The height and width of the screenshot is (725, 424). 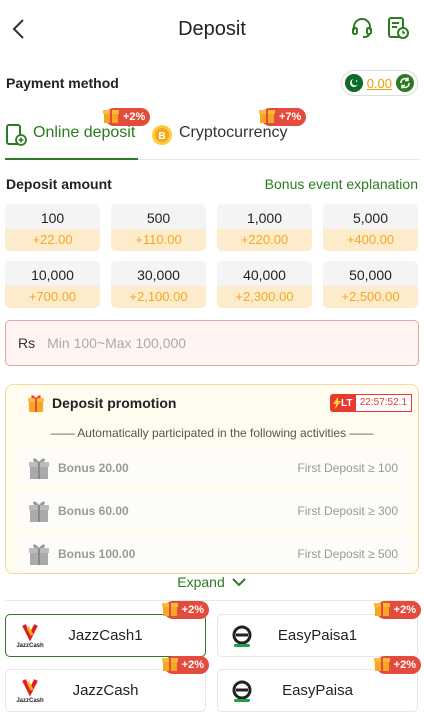 What do you see at coordinates (105, 690) in the screenshot?
I see `channel-name: JazzCash` at bounding box center [105, 690].